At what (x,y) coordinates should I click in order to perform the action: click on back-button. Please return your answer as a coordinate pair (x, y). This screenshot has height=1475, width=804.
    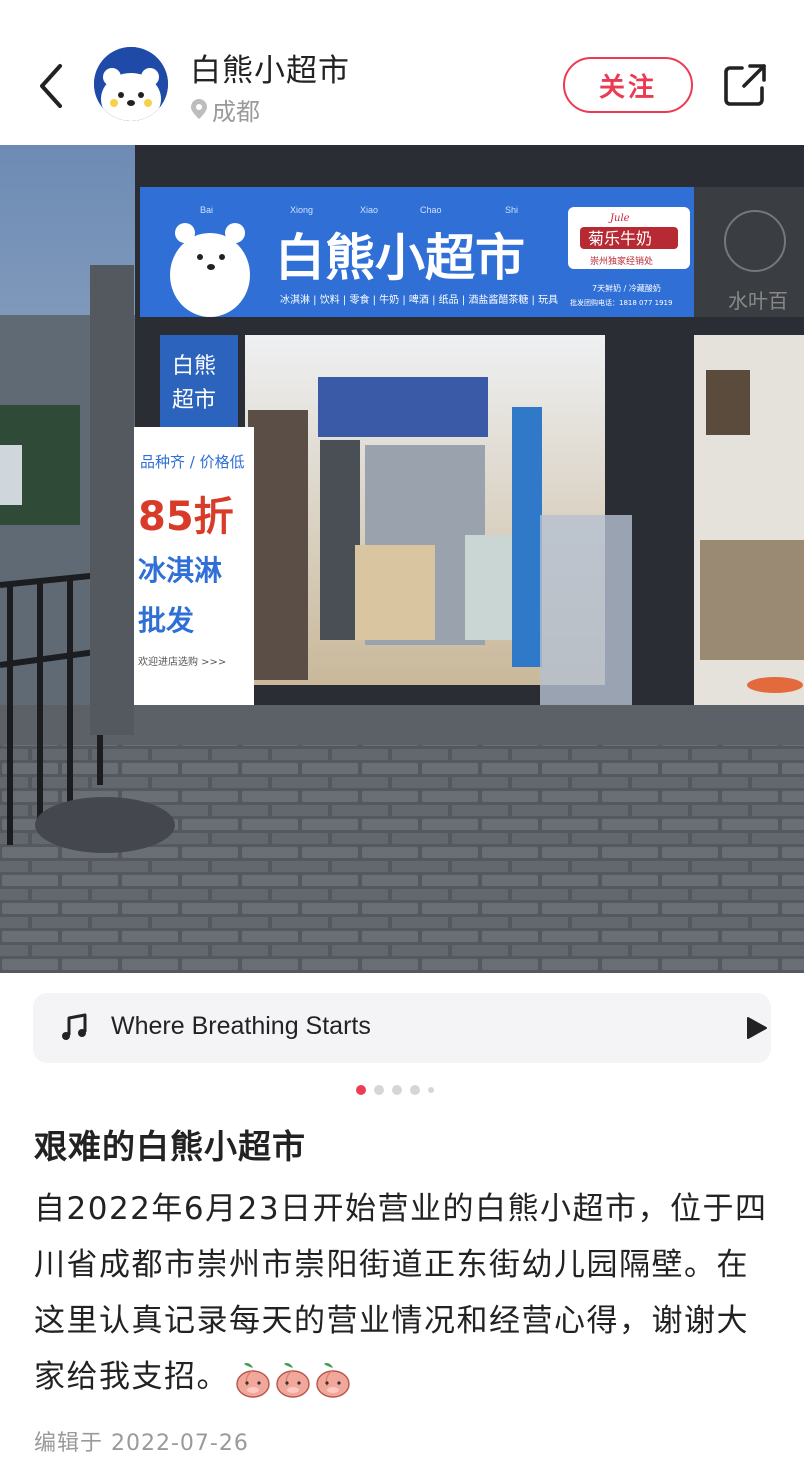
    Looking at the image, I should click on (51, 86).